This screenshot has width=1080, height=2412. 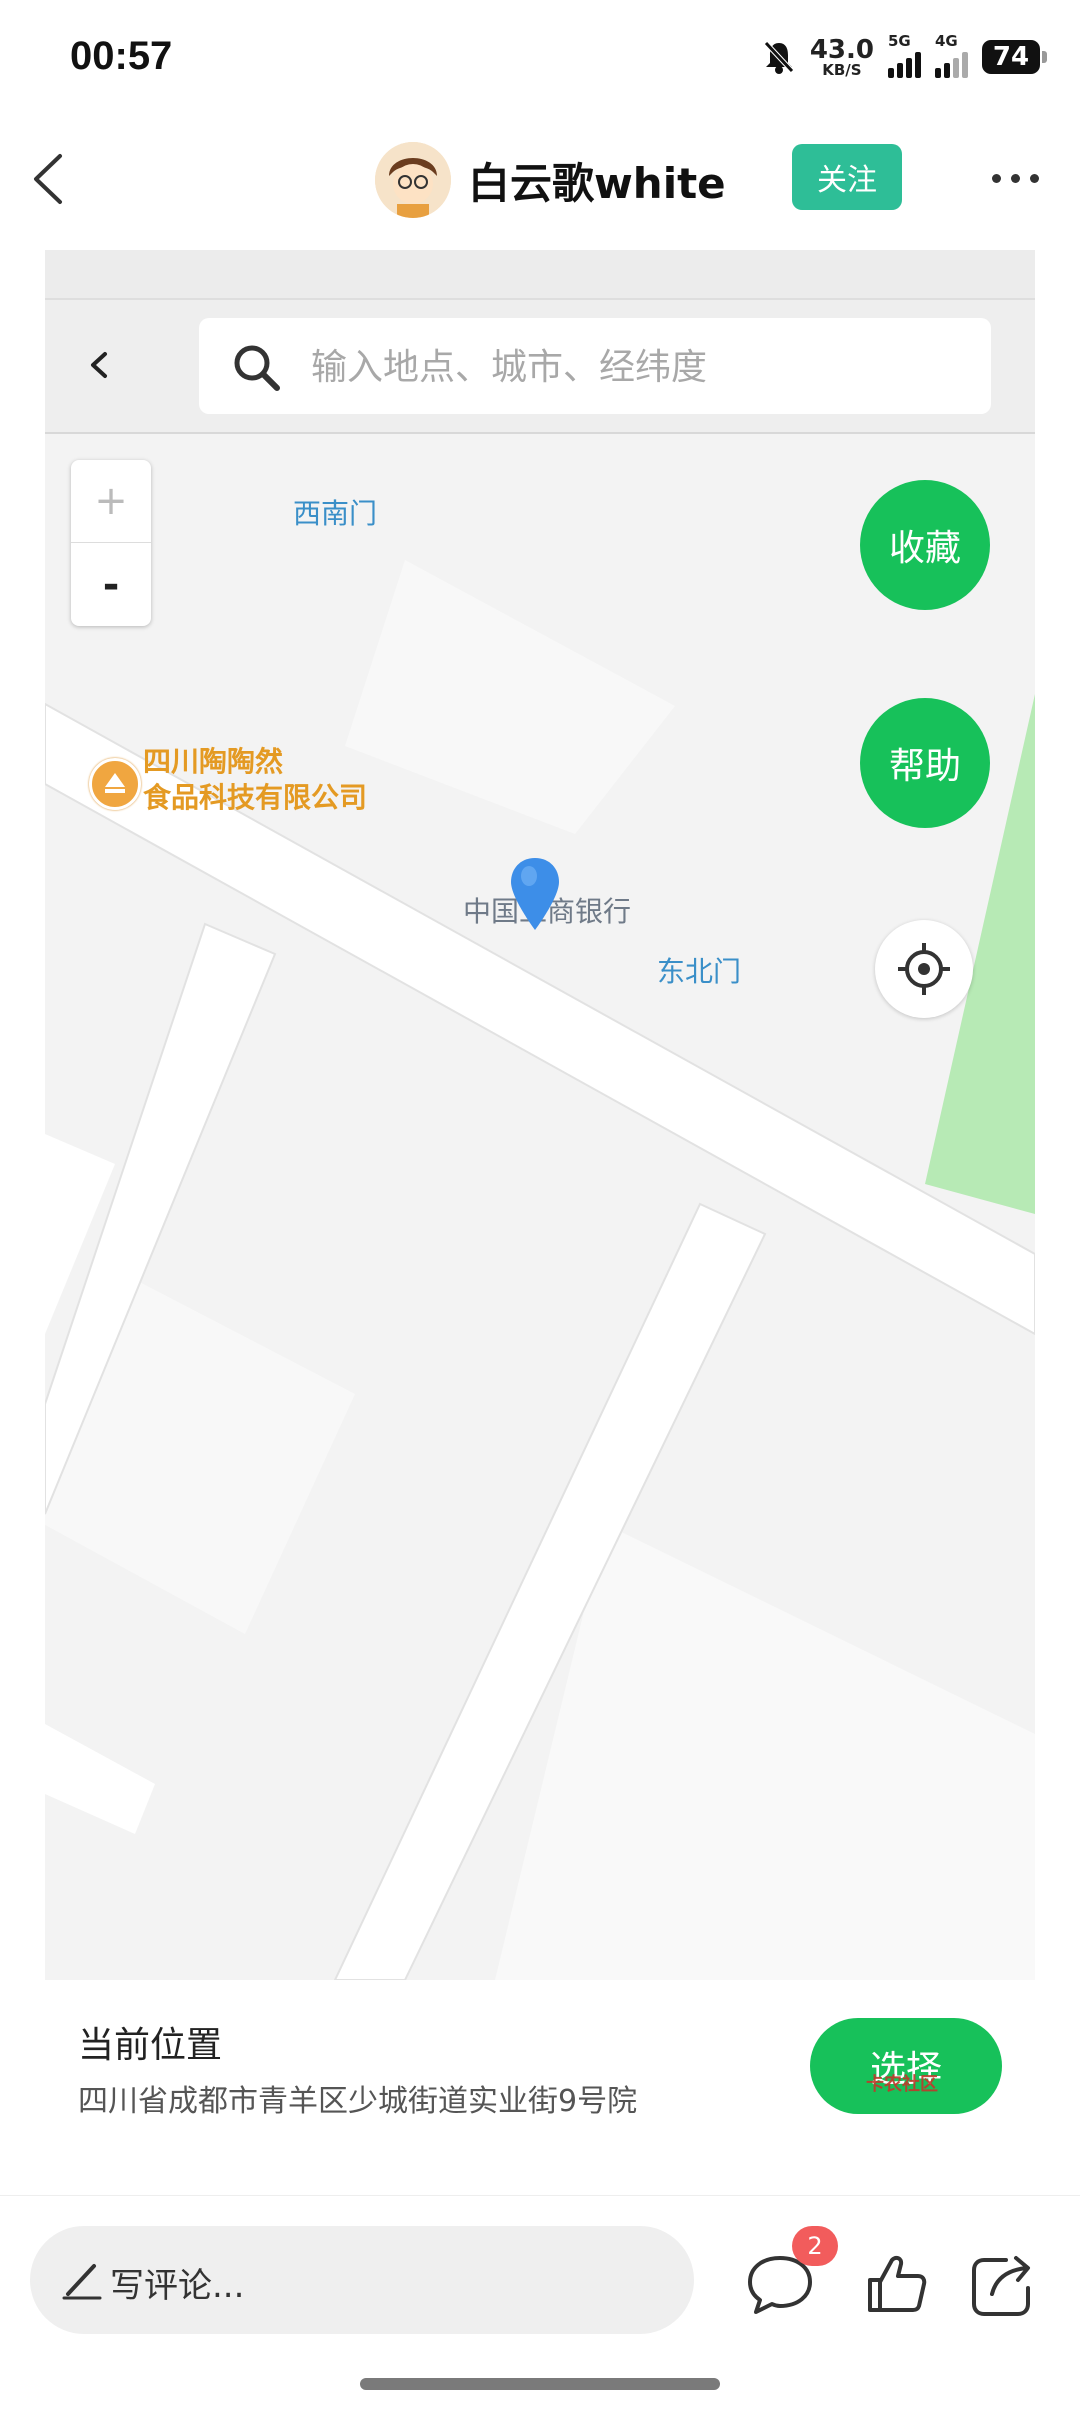 I want to click on chevron-left-icon, so click(x=99, y=365).